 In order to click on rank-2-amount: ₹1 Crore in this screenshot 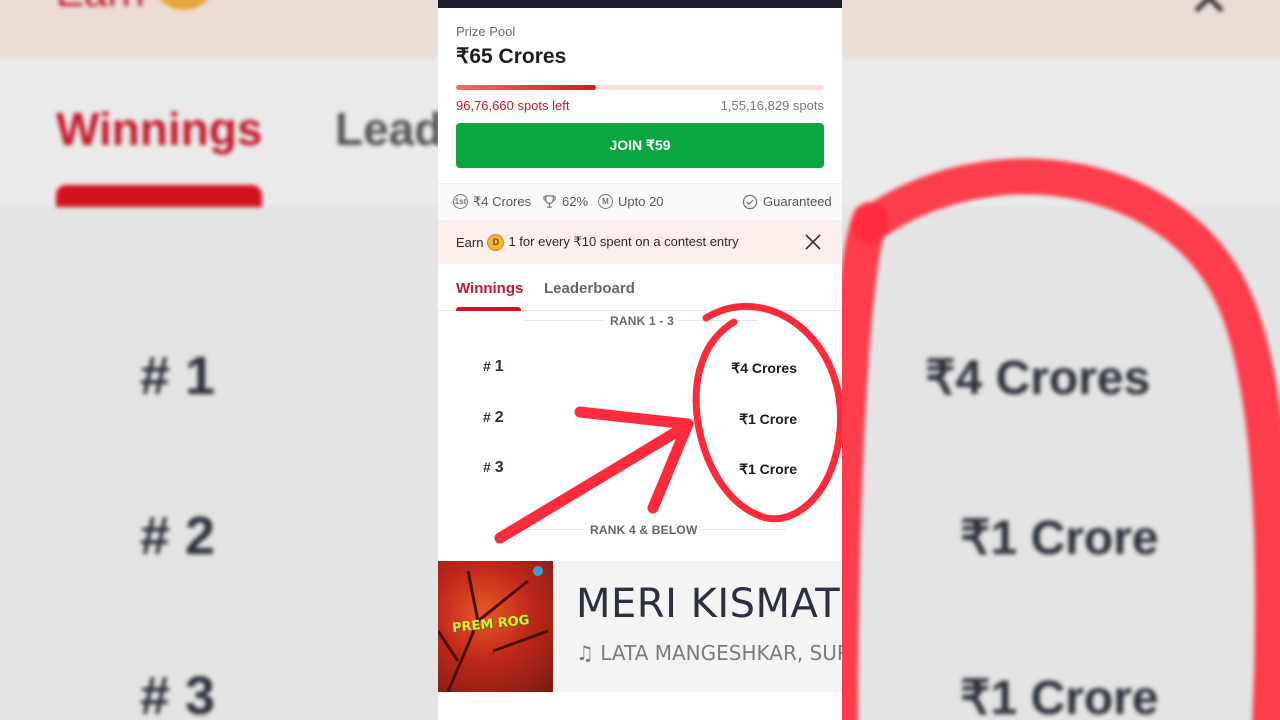, I will do `click(768, 419)`.